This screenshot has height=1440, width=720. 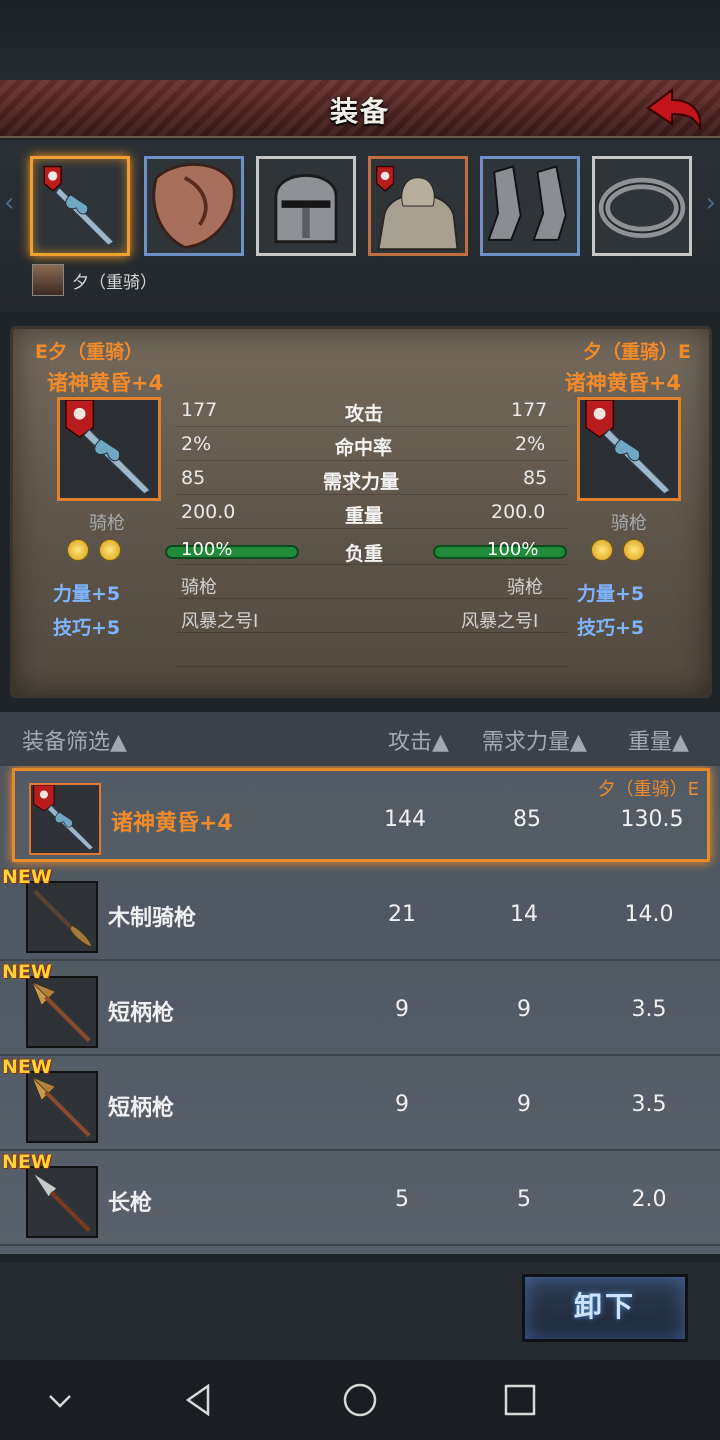 I want to click on right-str-req: 85, so click(x=535, y=478).